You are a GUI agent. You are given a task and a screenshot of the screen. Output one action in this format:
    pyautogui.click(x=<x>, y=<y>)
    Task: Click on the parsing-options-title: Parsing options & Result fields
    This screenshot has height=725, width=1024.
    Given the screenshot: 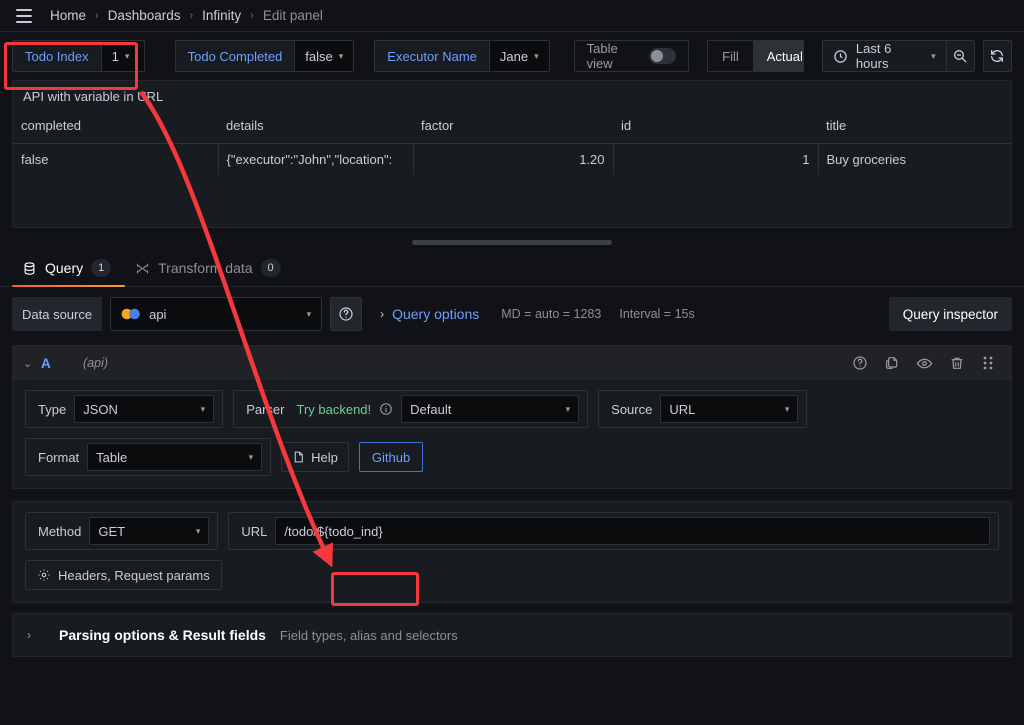 What is the action you would take?
    pyautogui.click(x=162, y=635)
    